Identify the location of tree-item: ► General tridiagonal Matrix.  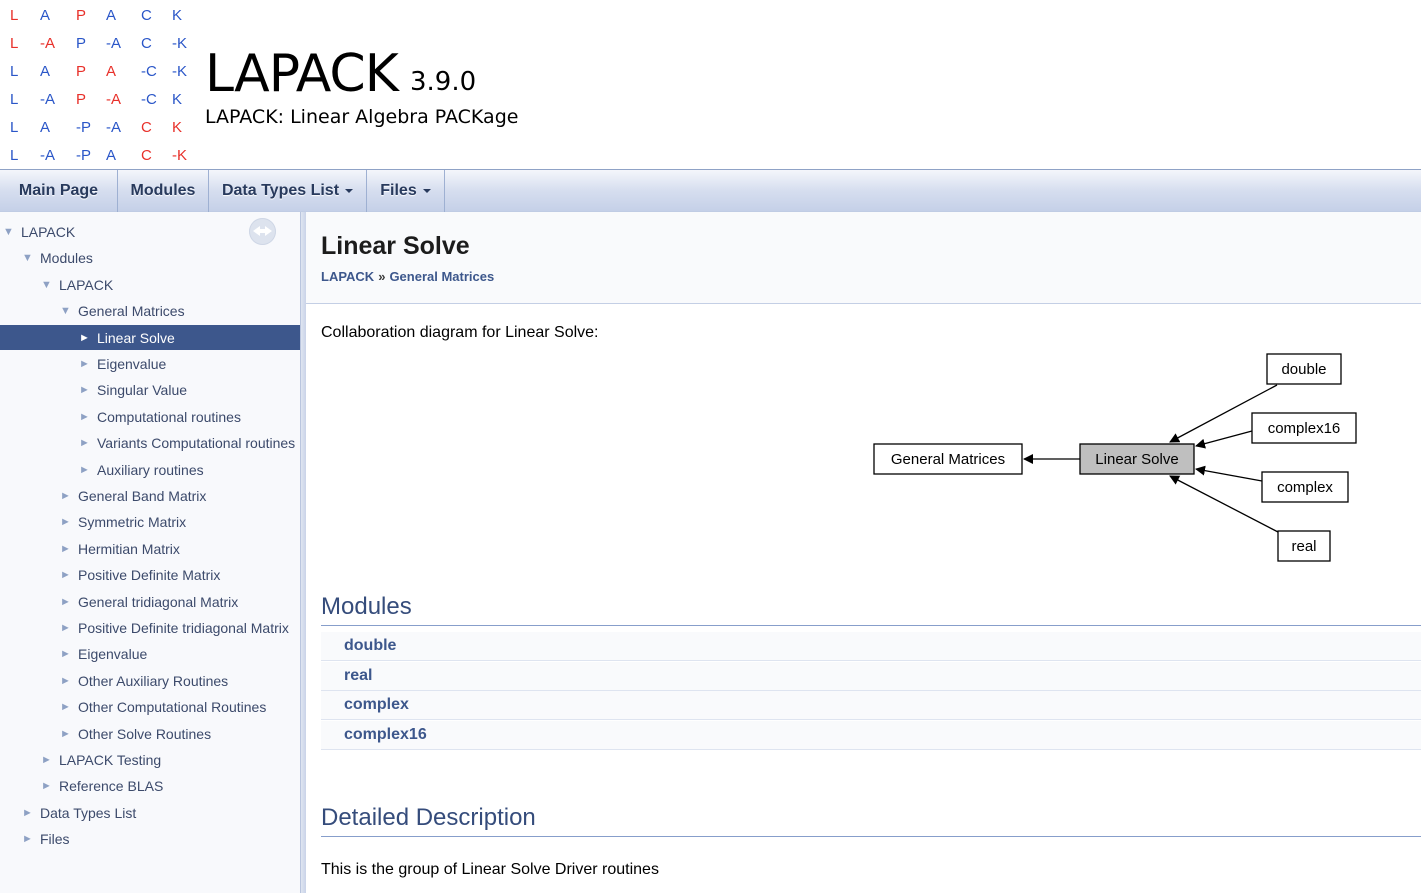
(150, 602).